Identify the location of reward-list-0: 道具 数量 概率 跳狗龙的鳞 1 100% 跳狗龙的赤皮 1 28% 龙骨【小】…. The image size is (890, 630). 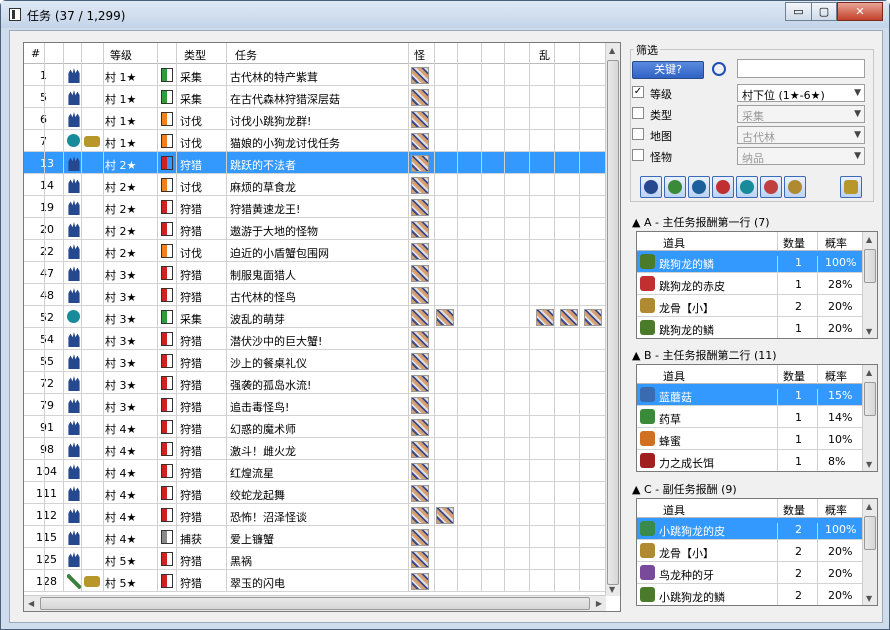
(757, 285).